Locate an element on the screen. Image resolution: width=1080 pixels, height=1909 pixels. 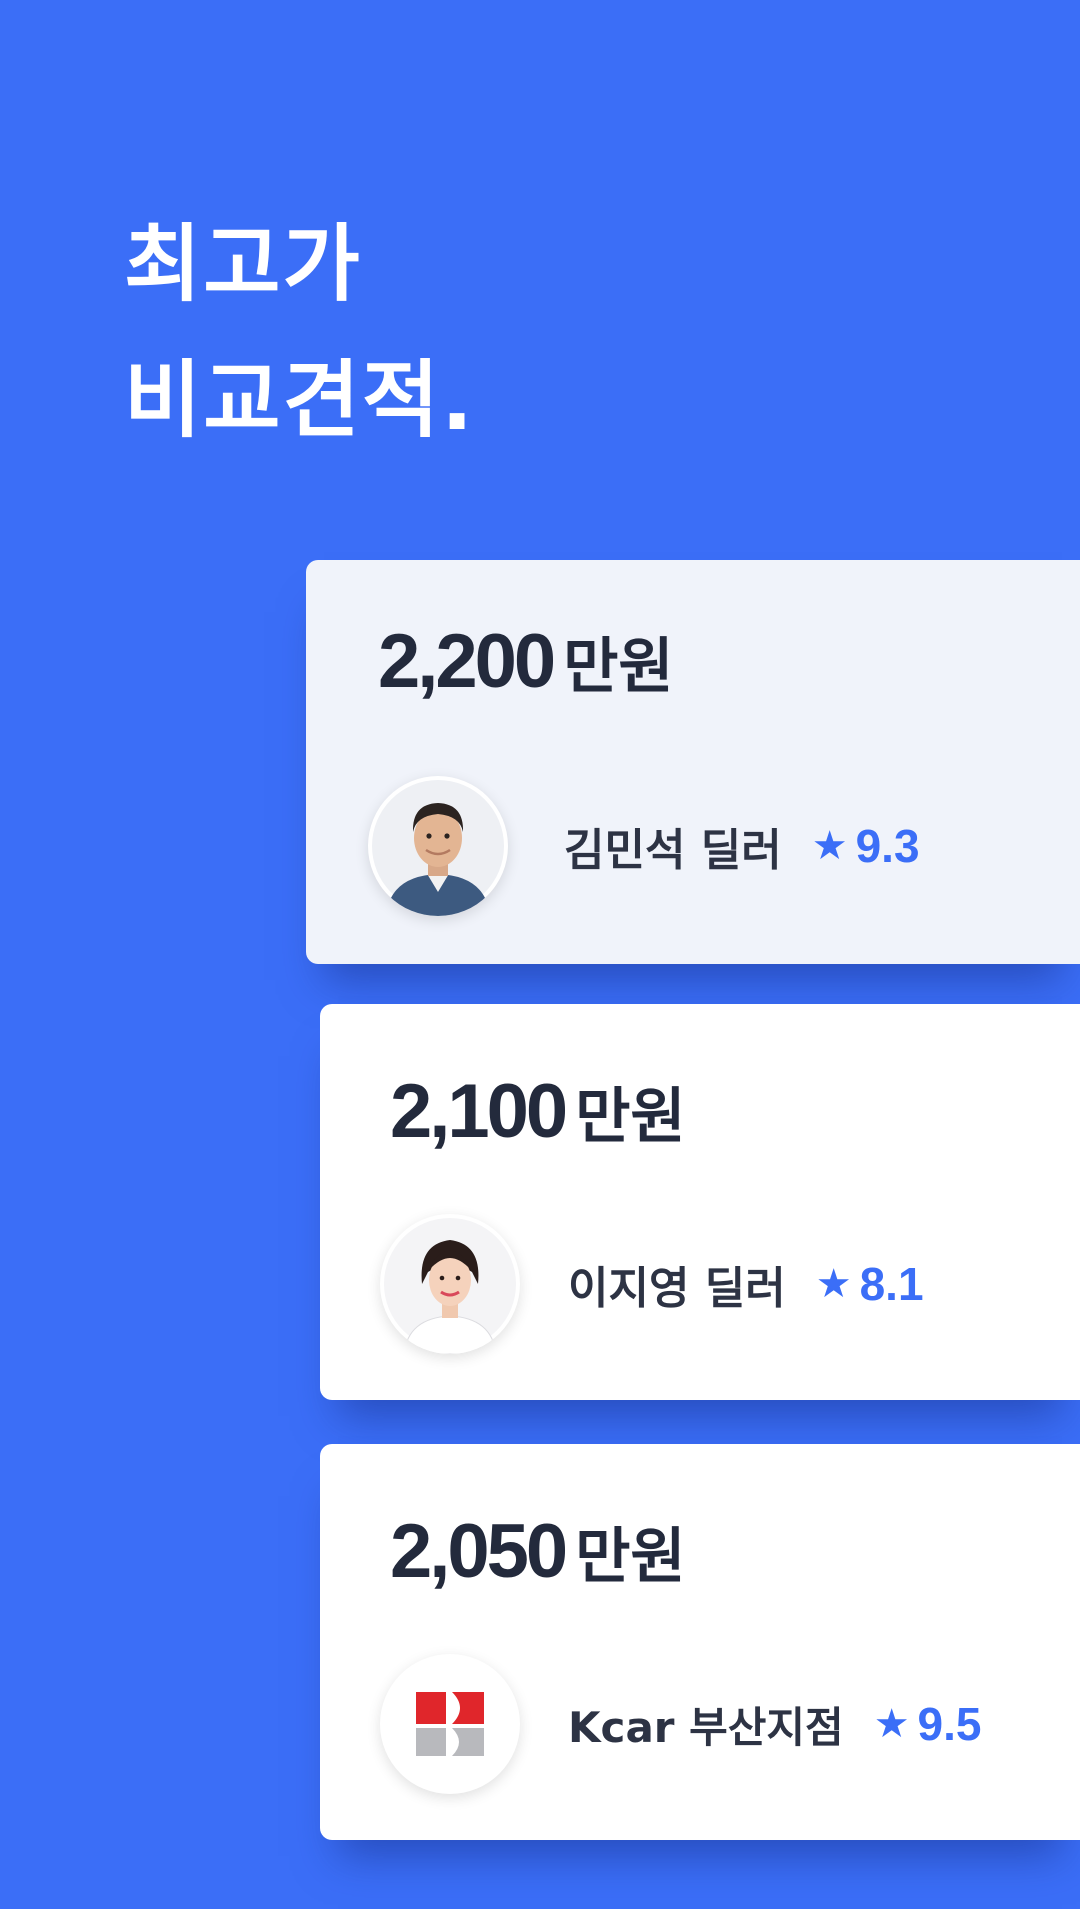
dealer-rating: ★ 9.3 is located at coordinates (866, 846).